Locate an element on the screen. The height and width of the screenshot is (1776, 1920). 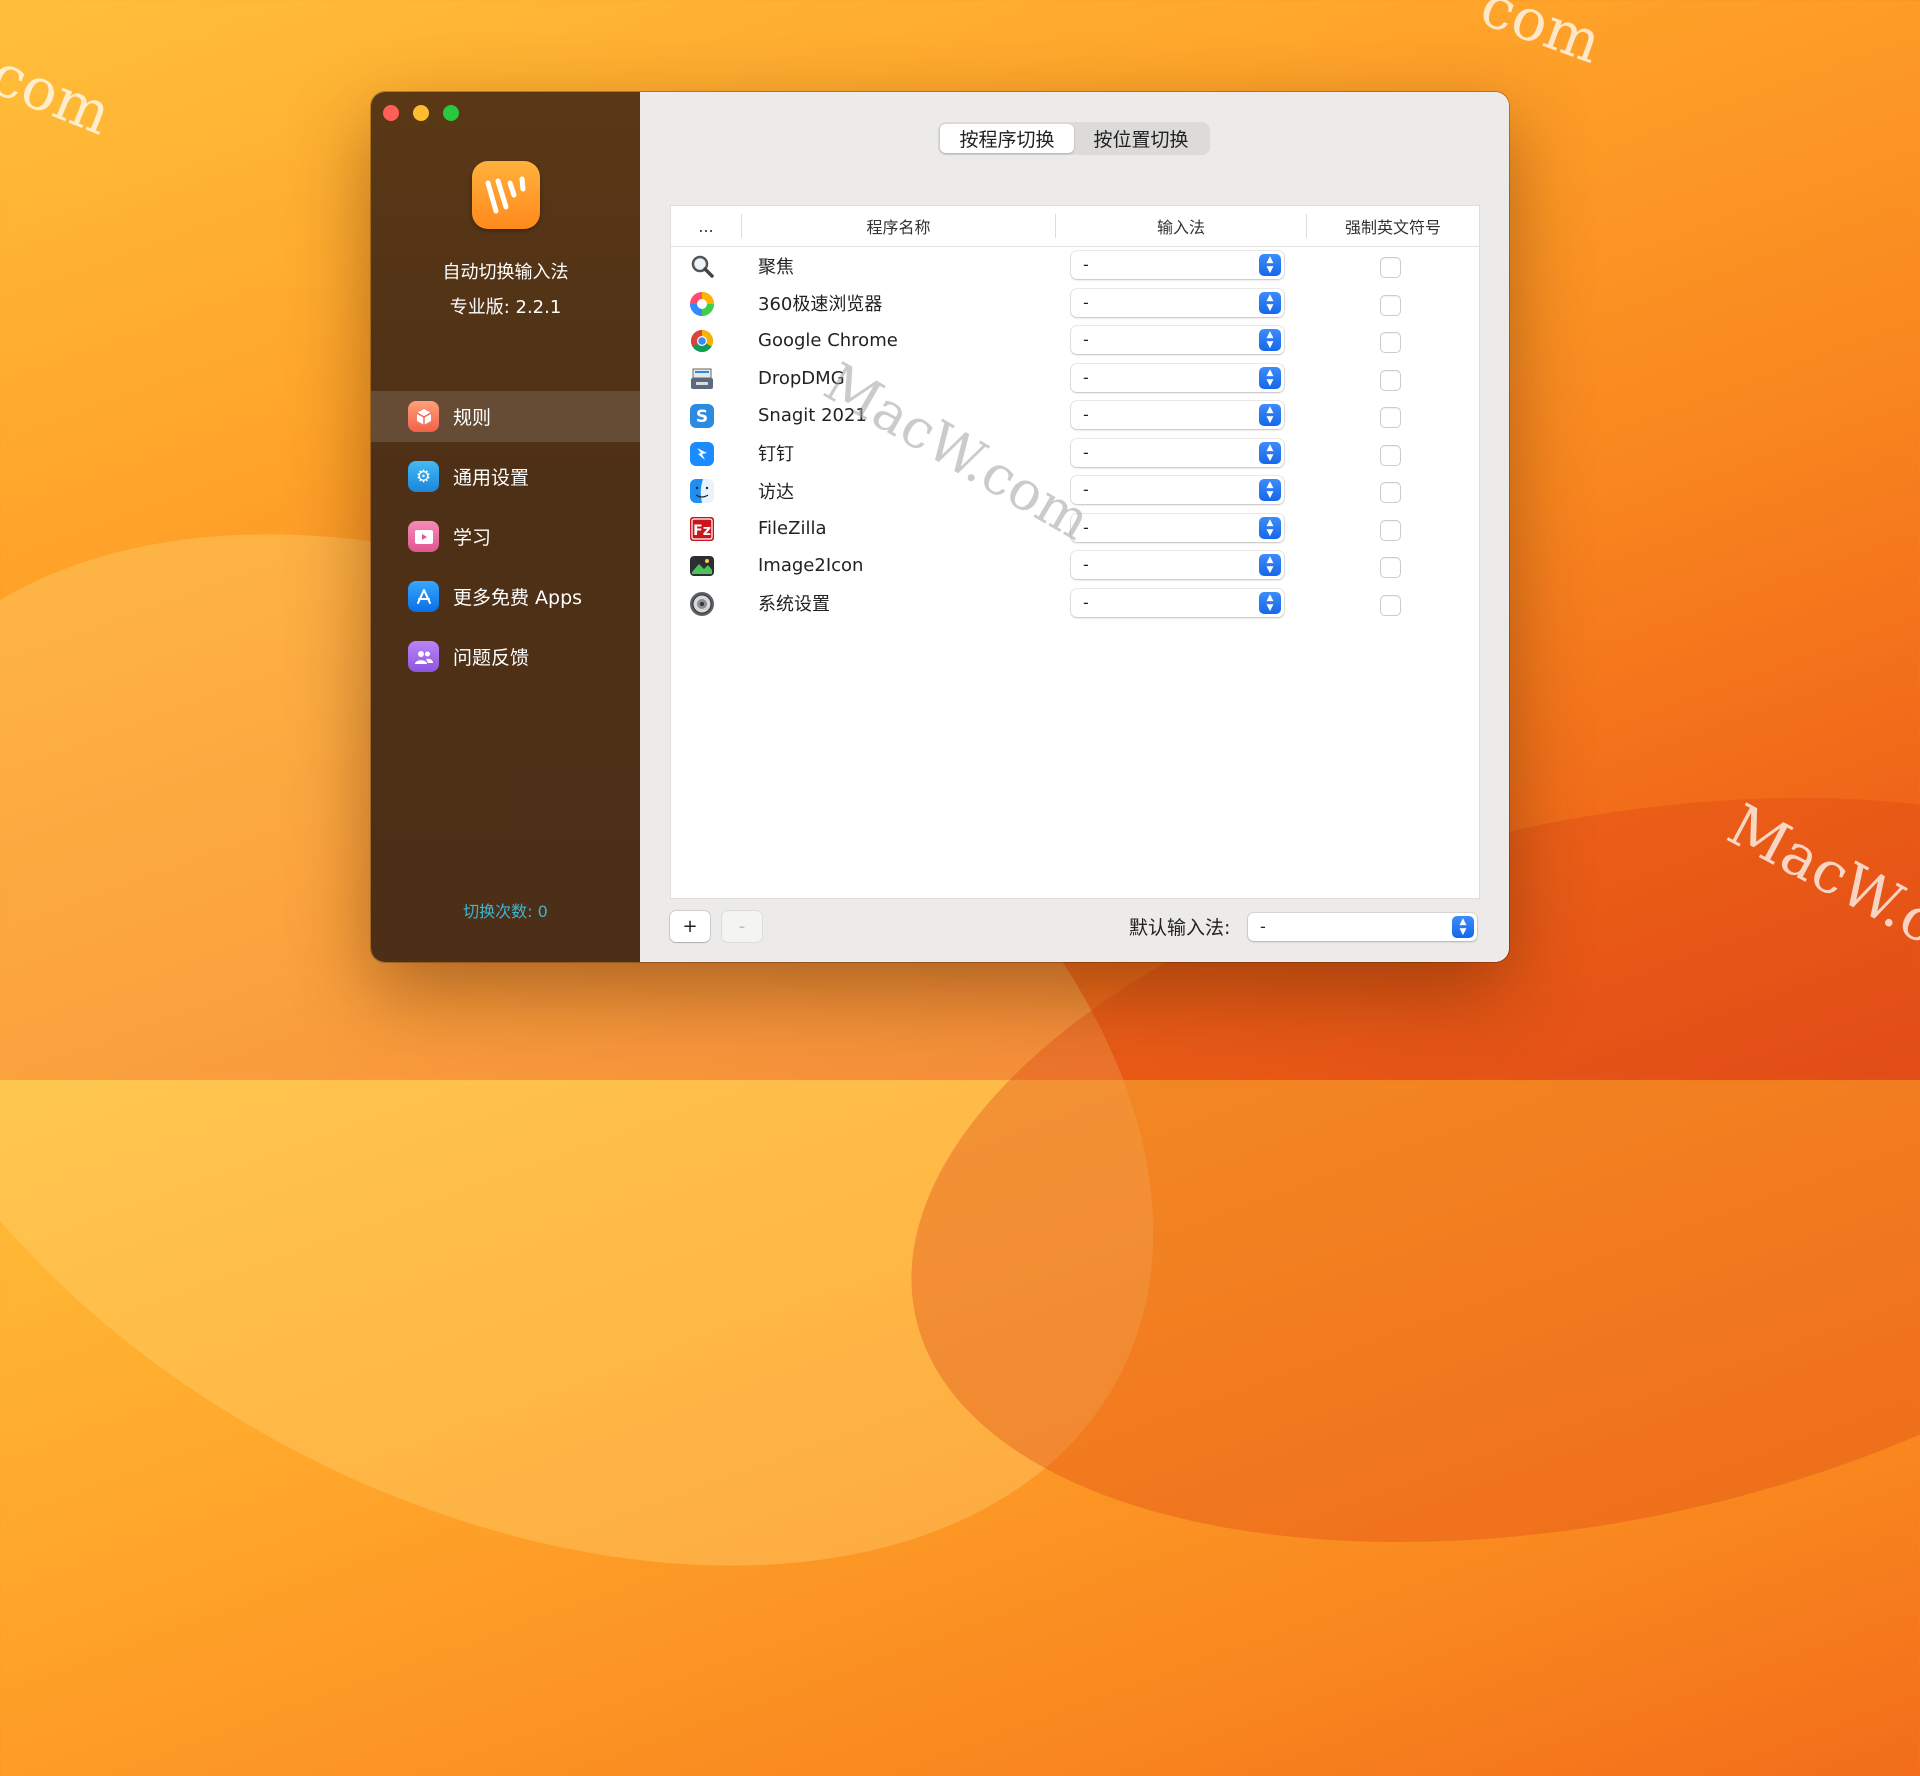
app-version: 专业版: 2.2.1 is located at coordinates (505, 307).